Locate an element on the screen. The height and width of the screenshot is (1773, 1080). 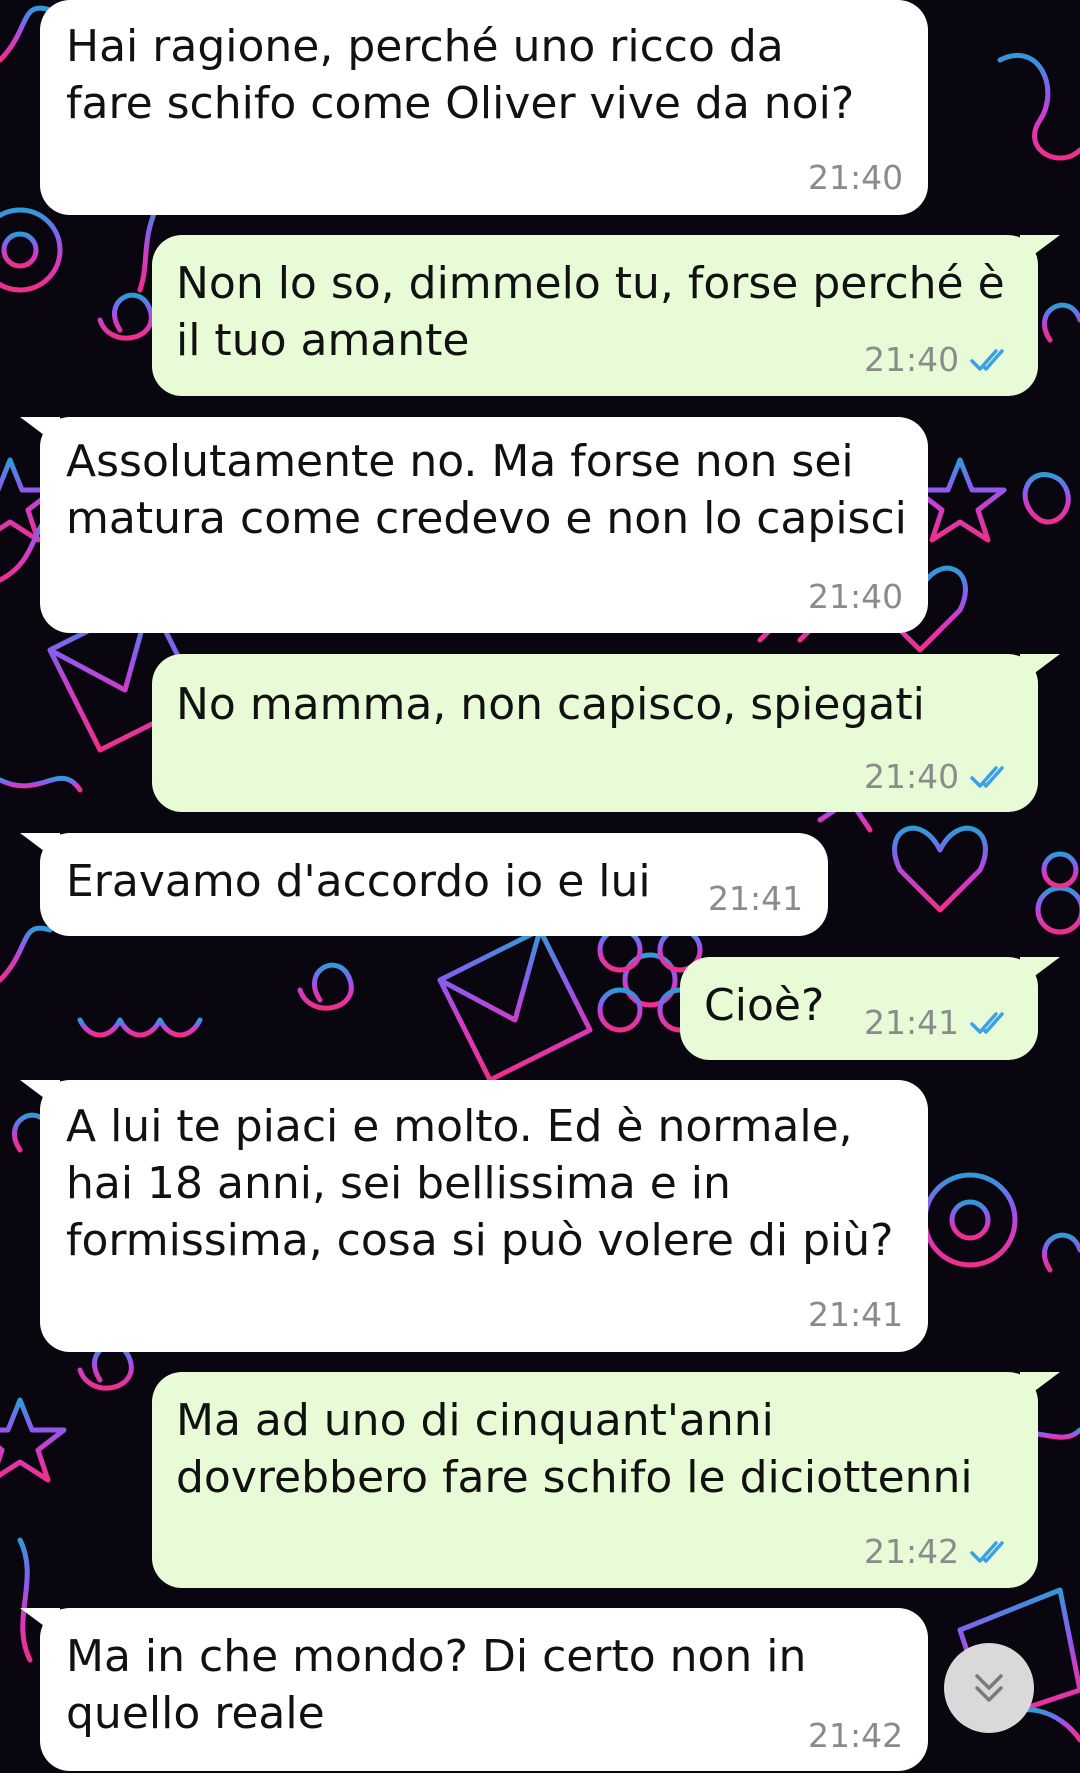
message-text: No mamma, non capisco, spiegati is located at coordinates (550, 704).